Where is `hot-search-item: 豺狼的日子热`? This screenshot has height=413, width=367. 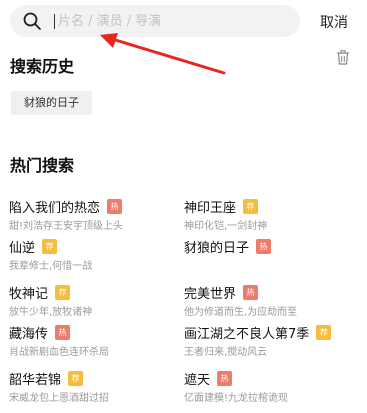
hot-search-item: 豺狼的日子热 is located at coordinates (269, 256).